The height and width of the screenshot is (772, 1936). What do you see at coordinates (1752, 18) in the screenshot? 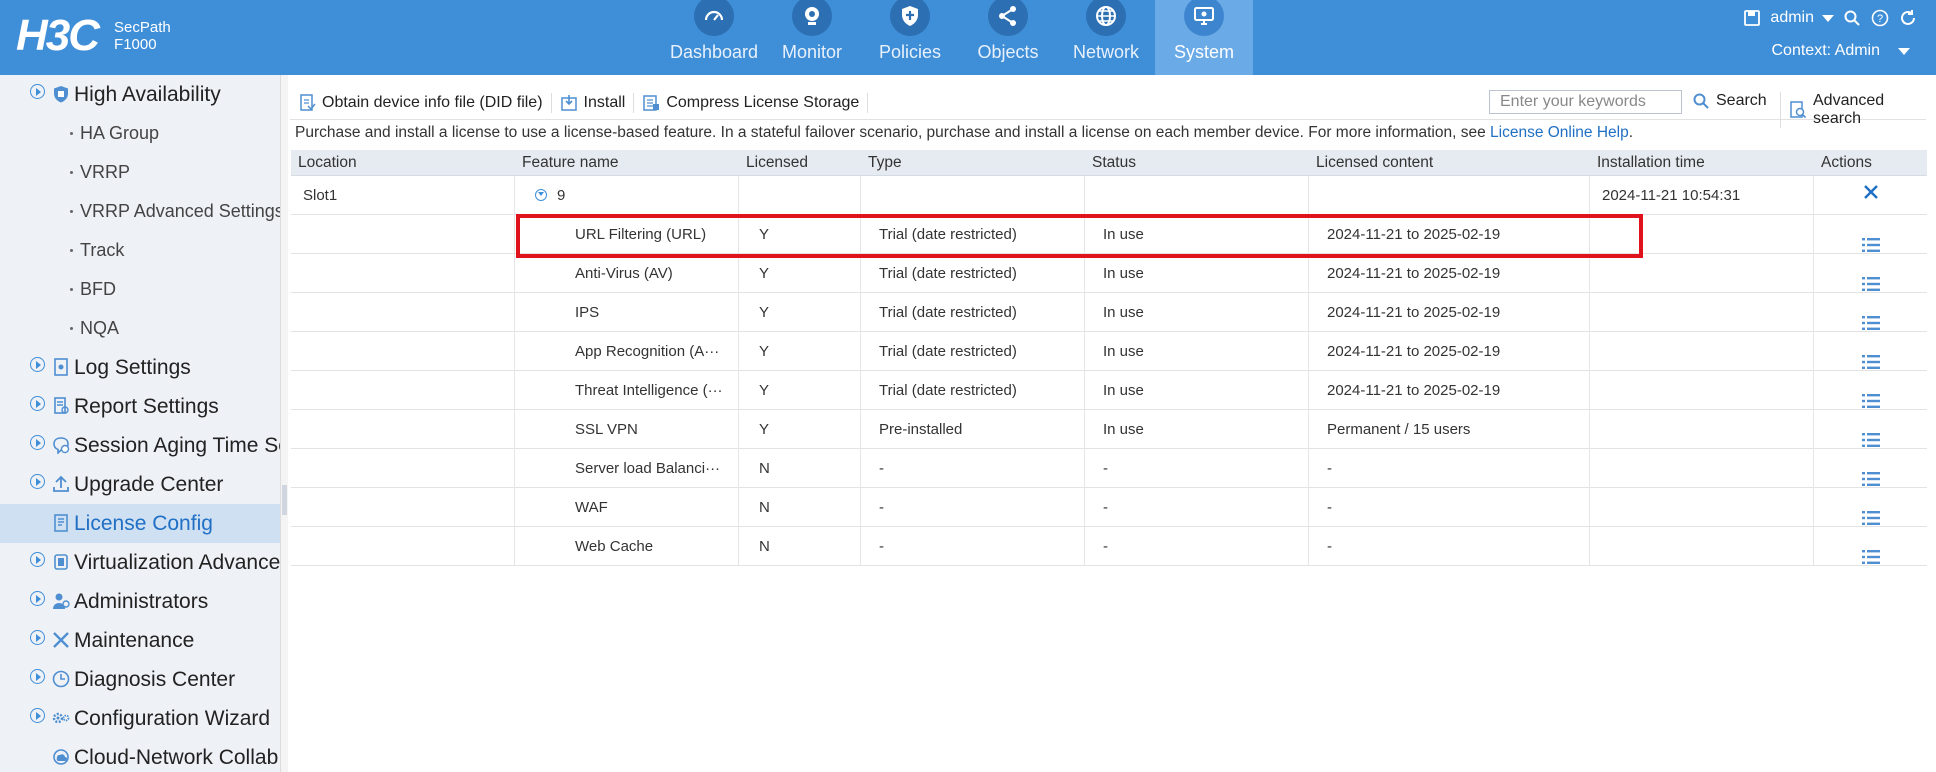
I see `save-icon` at bounding box center [1752, 18].